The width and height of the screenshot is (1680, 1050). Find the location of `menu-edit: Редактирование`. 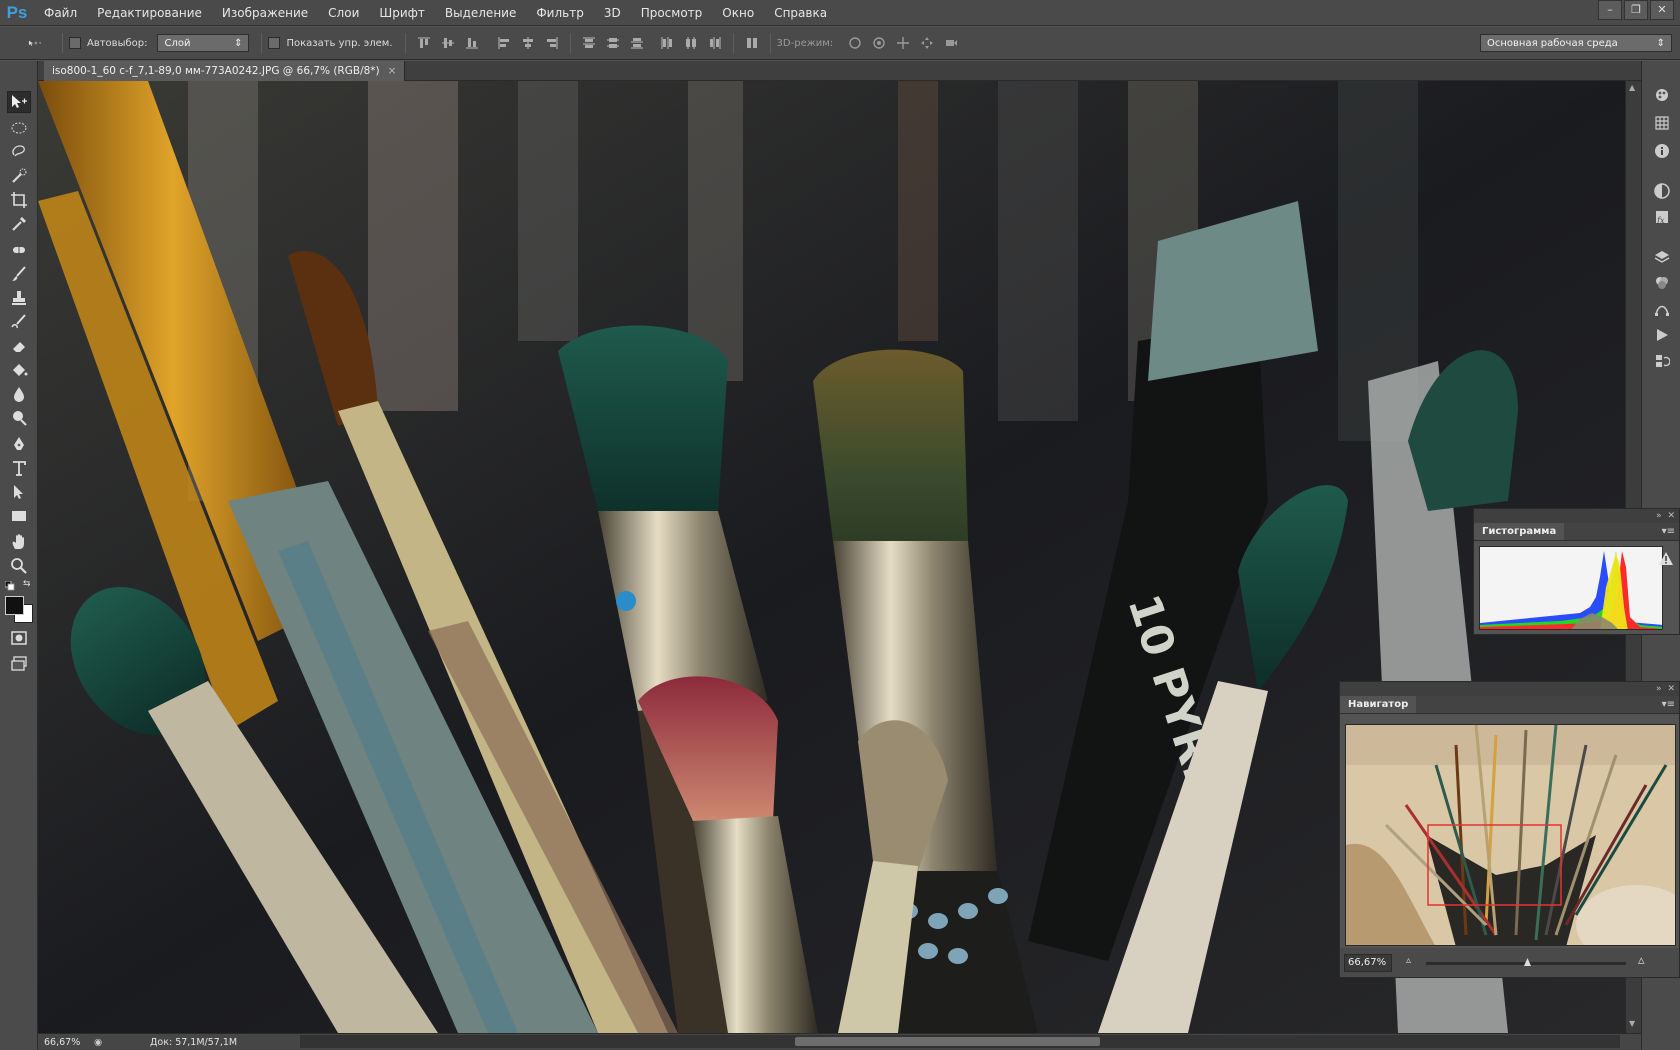

menu-edit: Редактирование is located at coordinates (149, 13).